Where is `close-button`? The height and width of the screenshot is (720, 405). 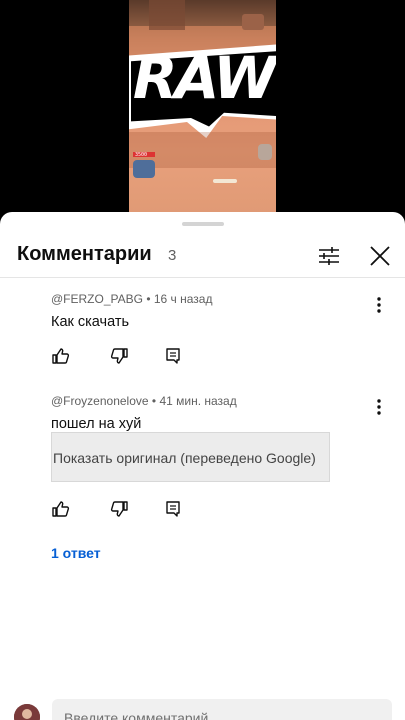 close-button is located at coordinates (380, 256).